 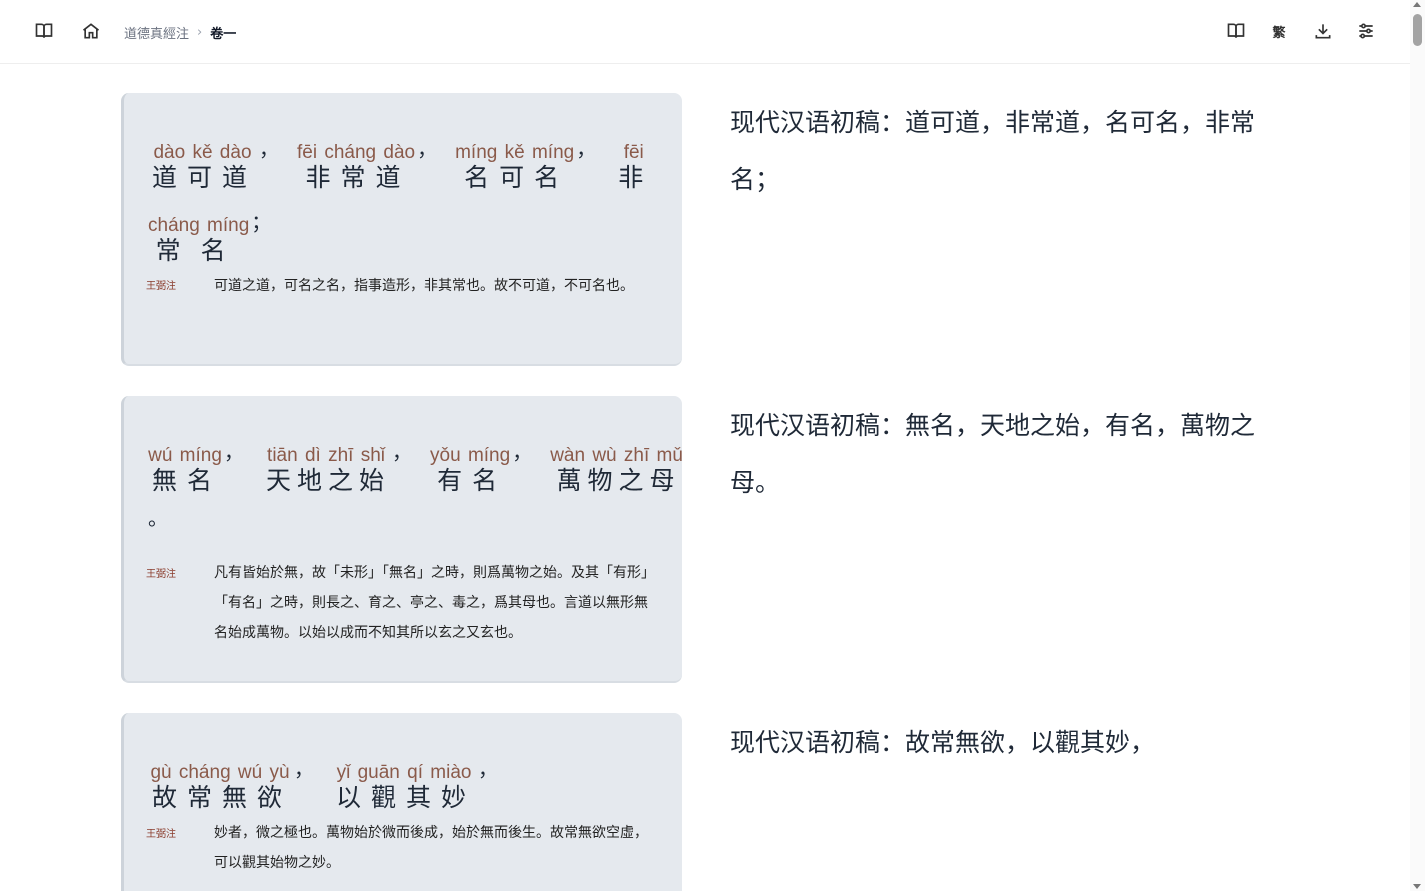 What do you see at coordinates (1417, 886) in the screenshot?
I see `scroll-down-arrow-icon` at bounding box center [1417, 886].